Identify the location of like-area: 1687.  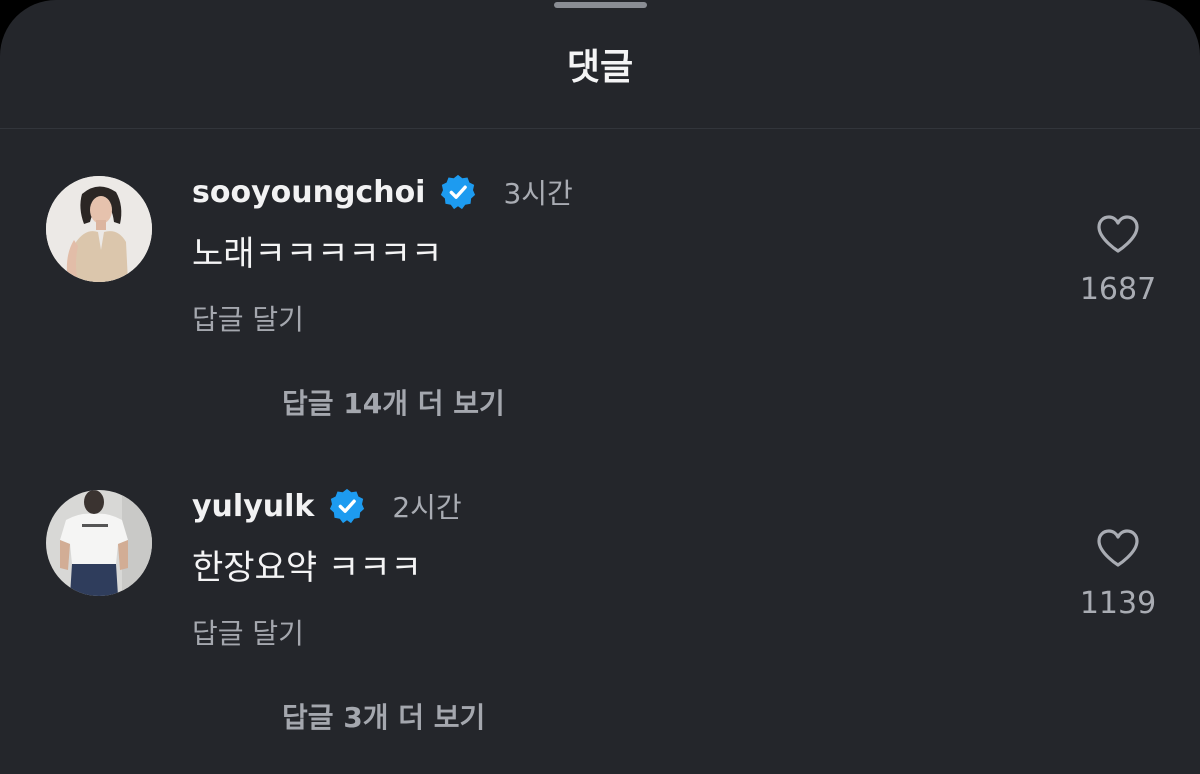
(1118, 262).